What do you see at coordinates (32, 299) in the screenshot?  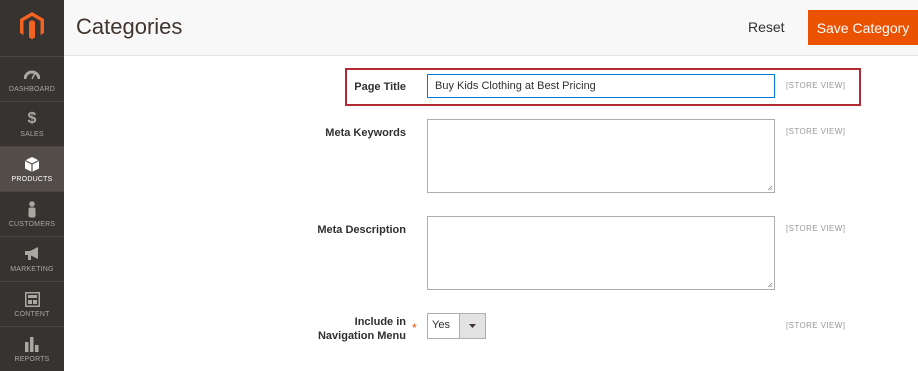 I see `layout-icon` at bounding box center [32, 299].